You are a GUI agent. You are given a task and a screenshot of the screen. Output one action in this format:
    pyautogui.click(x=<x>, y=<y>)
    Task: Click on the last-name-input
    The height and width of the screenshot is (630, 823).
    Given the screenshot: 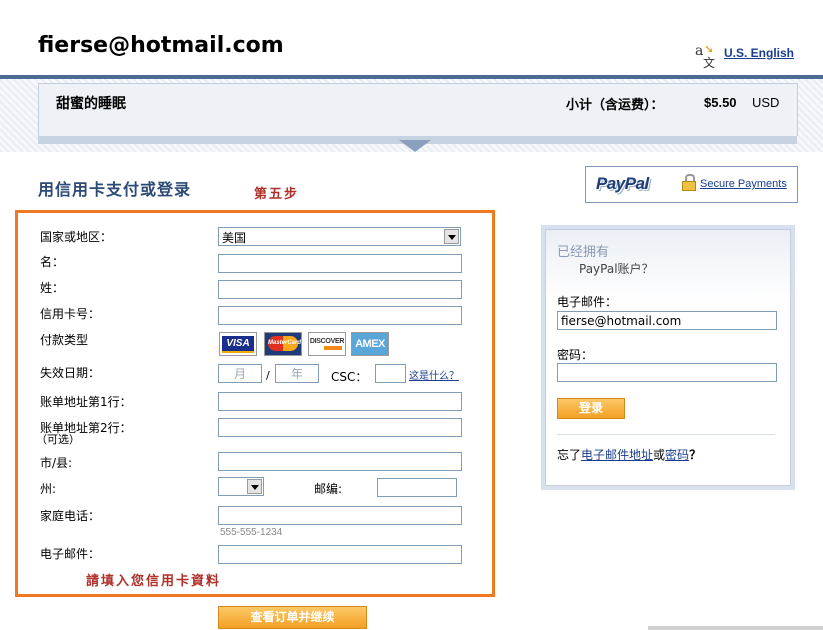 What is the action you would take?
    pyautogui.click(x=340, y=289)
    